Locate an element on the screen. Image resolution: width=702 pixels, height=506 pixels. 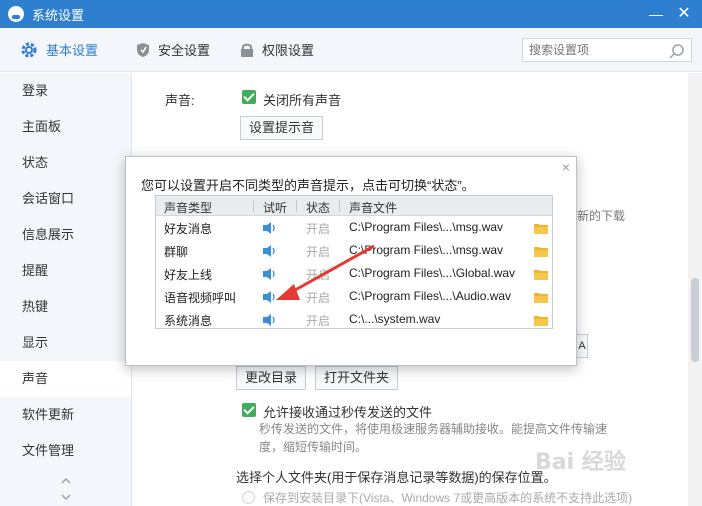
tab-basic-settings: 基本设置 is located at coordinates (59, 49).